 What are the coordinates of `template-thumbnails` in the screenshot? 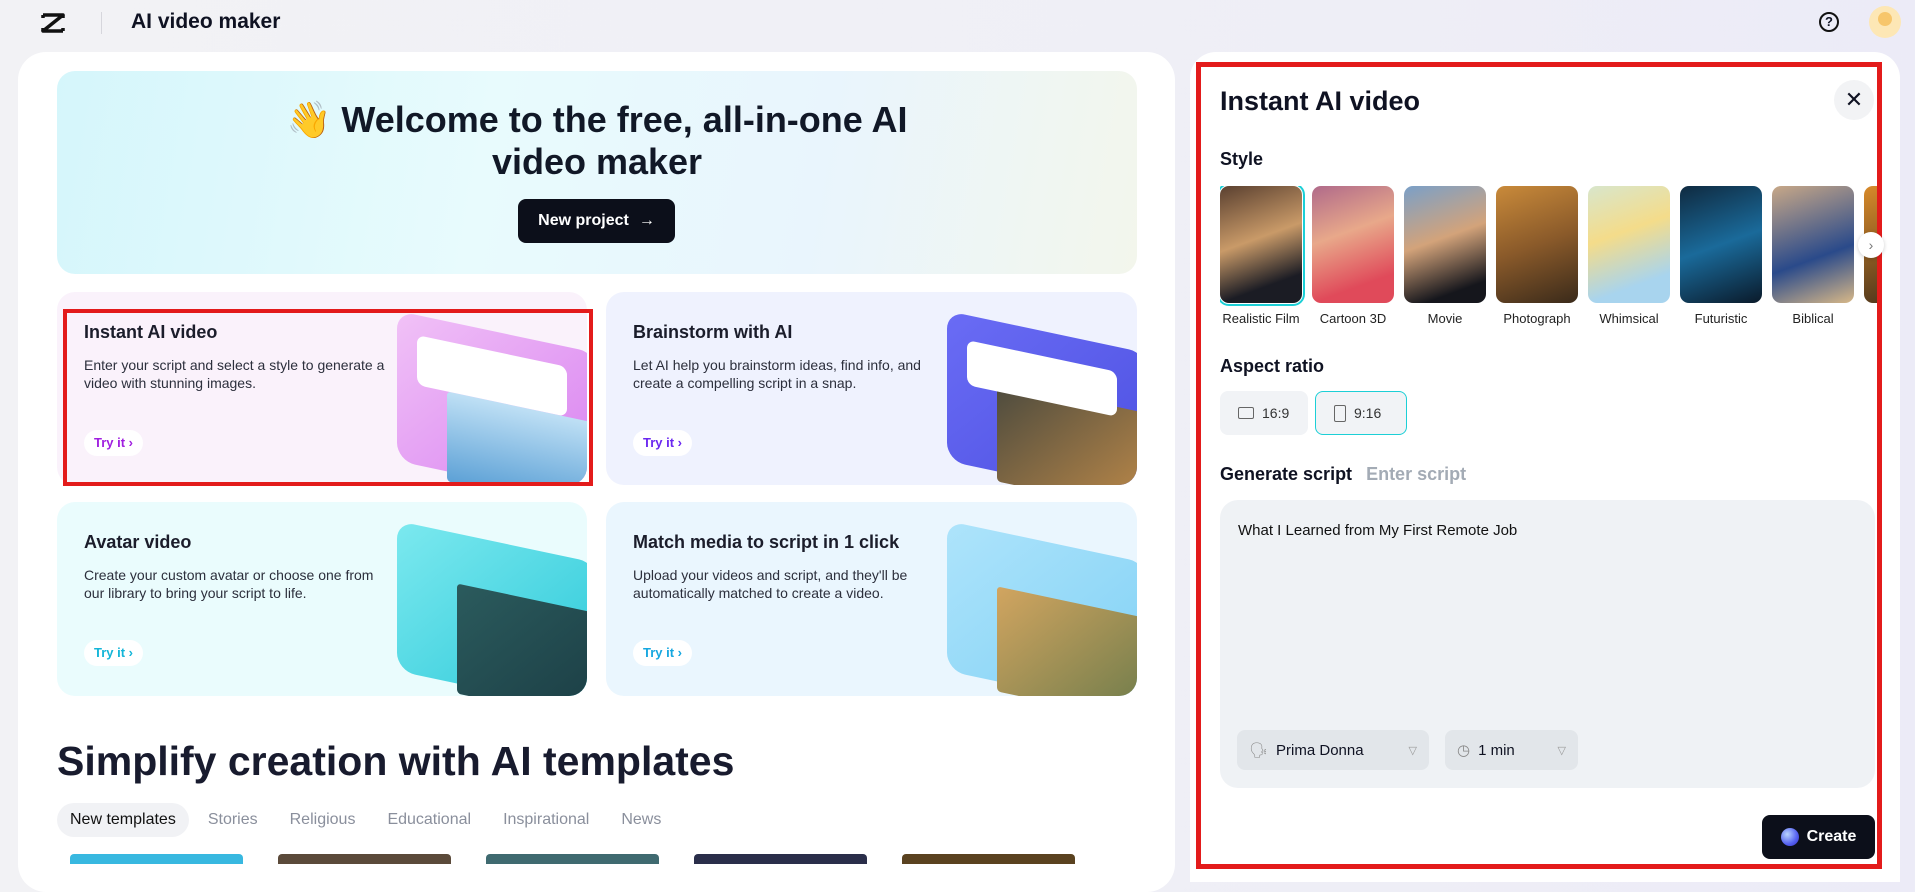 It's located at (572, 859).